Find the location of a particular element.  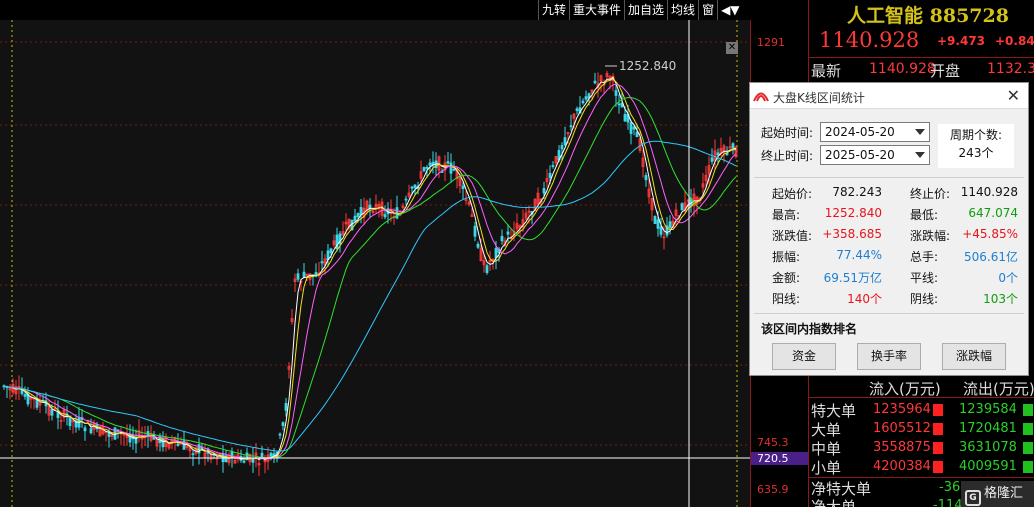

stats-label: 阳线: is located at coordinates (786, 299).